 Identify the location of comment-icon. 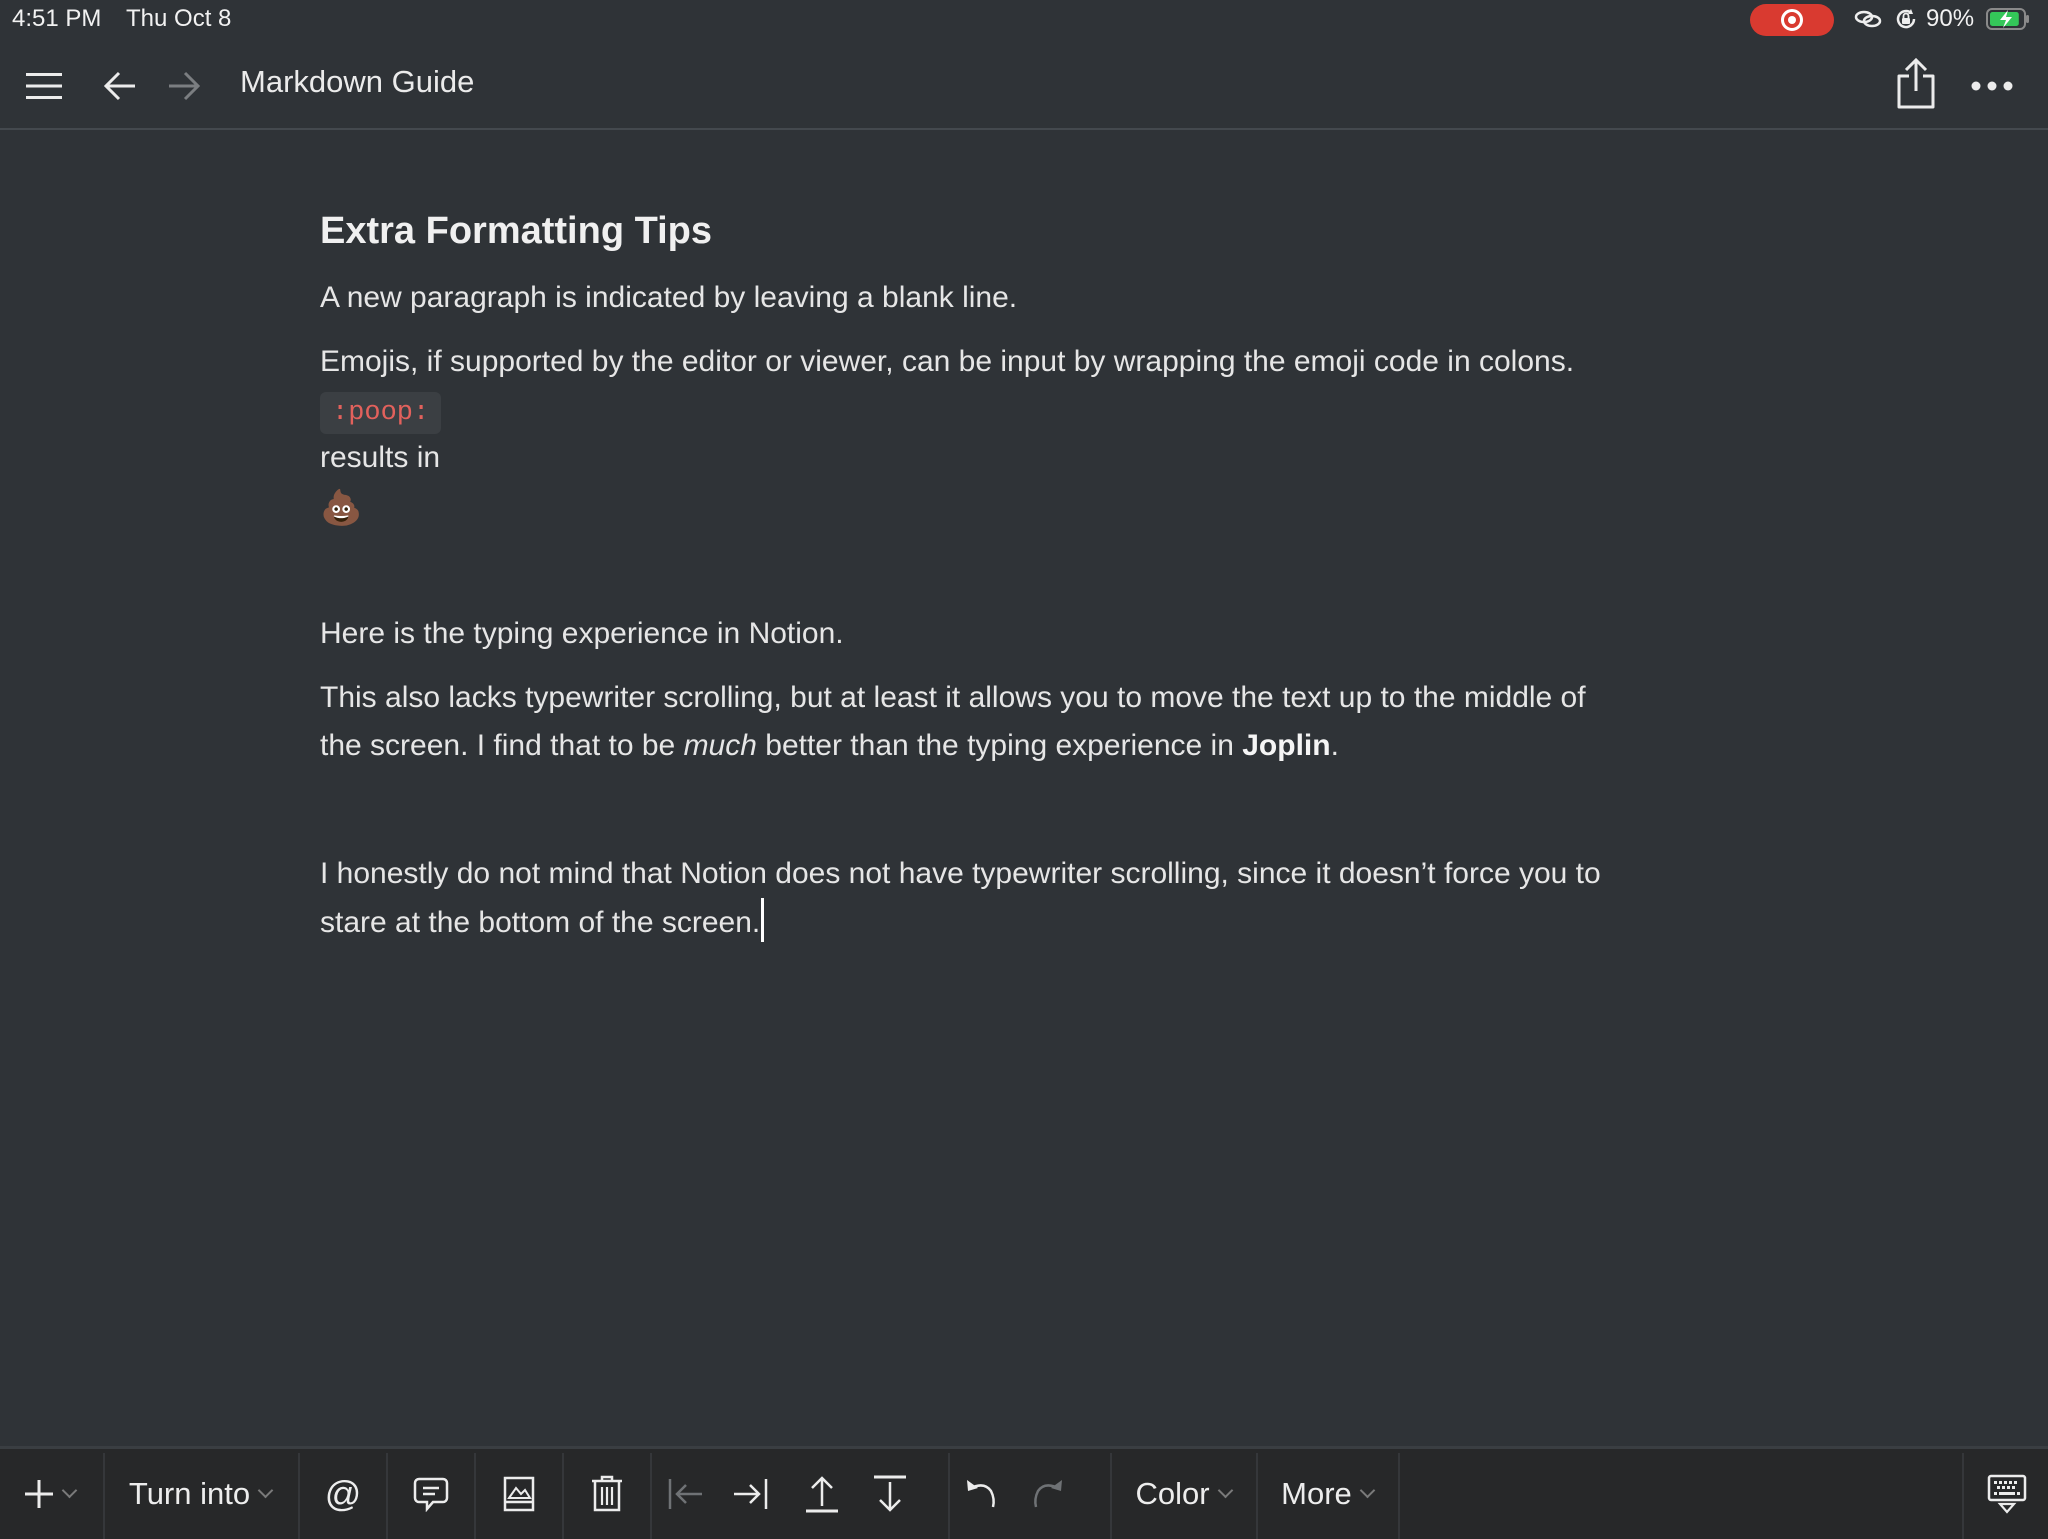
(431, 1494).